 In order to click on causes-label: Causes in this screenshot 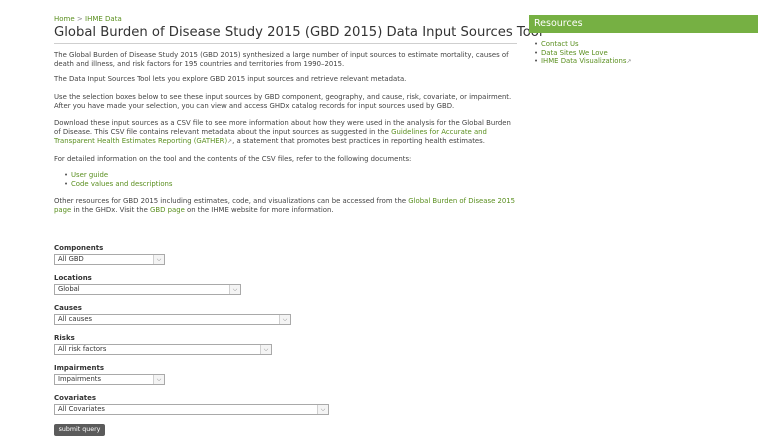, I will do `click(68, 308)`.